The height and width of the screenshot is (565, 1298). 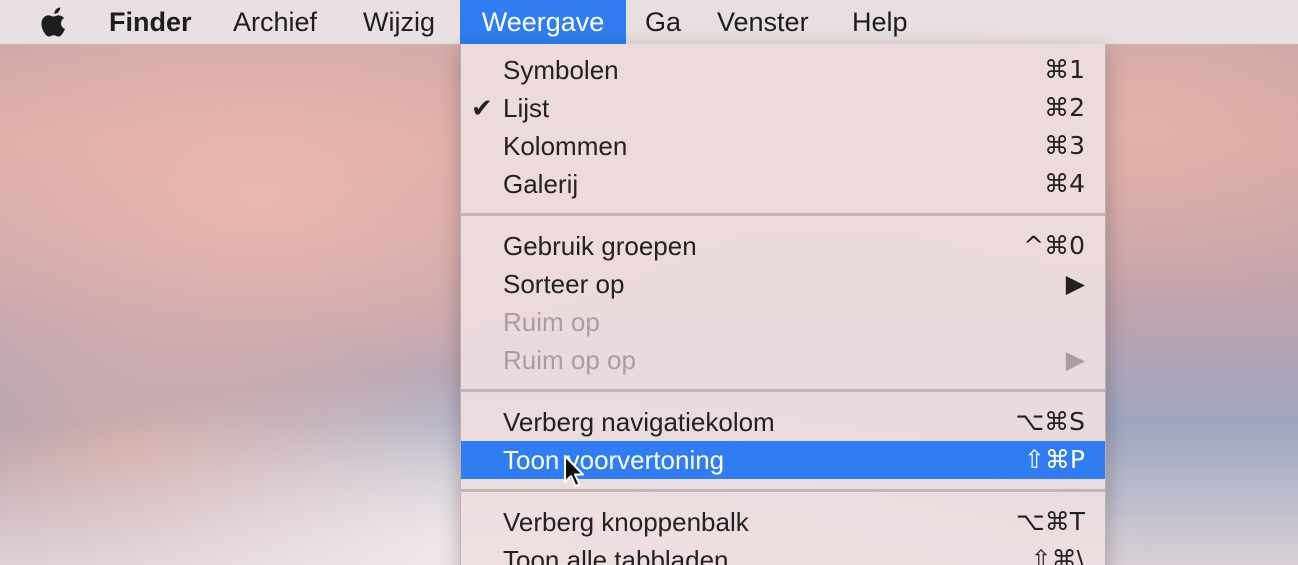 I want to click on menu-item-label: Toon voorvertoning, so click(x=614, y=460).